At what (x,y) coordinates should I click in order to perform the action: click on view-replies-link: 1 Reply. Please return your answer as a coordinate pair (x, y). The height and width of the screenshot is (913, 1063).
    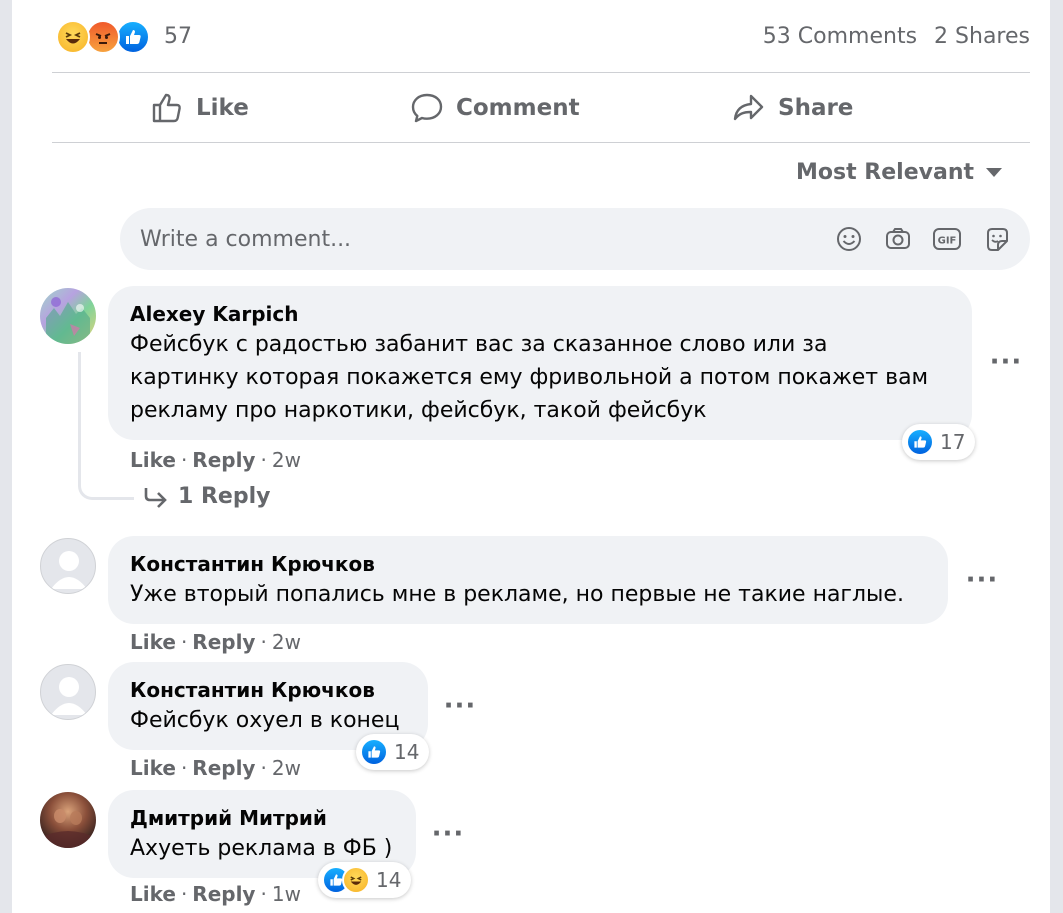
    Looking at the image, I should click on (206, 496).